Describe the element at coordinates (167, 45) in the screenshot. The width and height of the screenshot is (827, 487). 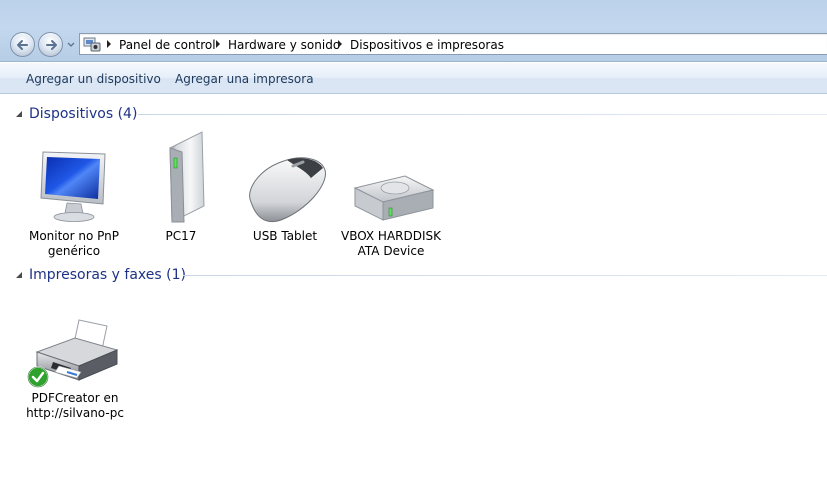
I see `breadcrumb-control-panel: Panel de control` at that location.